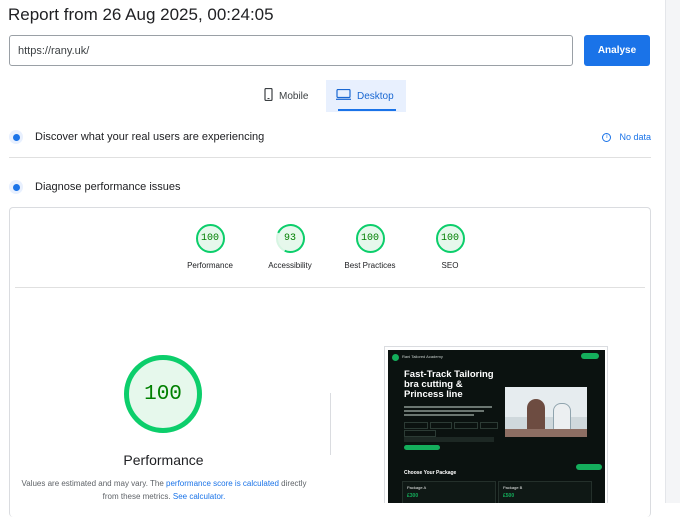  Describe the element at coordinates (294, 96) in the screenshot. I see `tab-mobile-label: Mobile` at that location.